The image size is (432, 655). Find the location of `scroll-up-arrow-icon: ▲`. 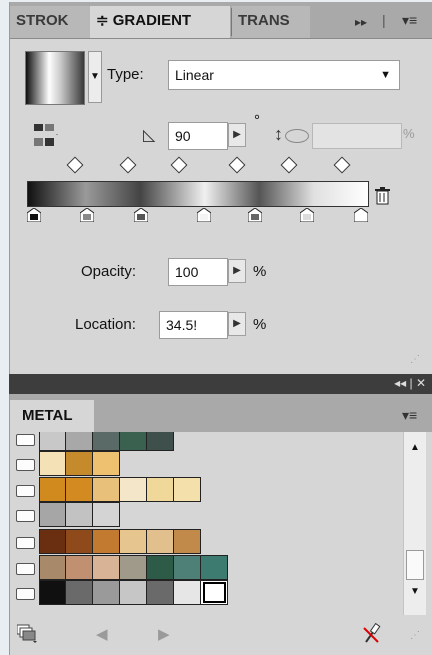

scroll-up-arrow-icon: ▲ is located at coordinates (415, 447).